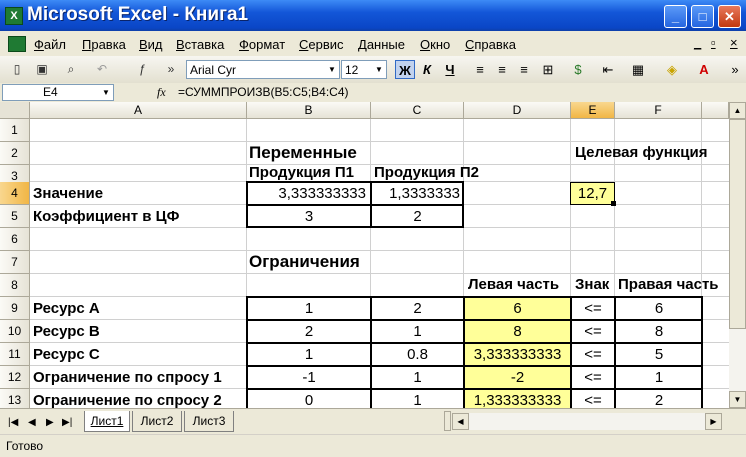 This screenshot has height=457, width=746. What do you see at coordinates (517, 331) in the screenshot?
I see `cell-d10: 8` at bounding box center [517, 331].